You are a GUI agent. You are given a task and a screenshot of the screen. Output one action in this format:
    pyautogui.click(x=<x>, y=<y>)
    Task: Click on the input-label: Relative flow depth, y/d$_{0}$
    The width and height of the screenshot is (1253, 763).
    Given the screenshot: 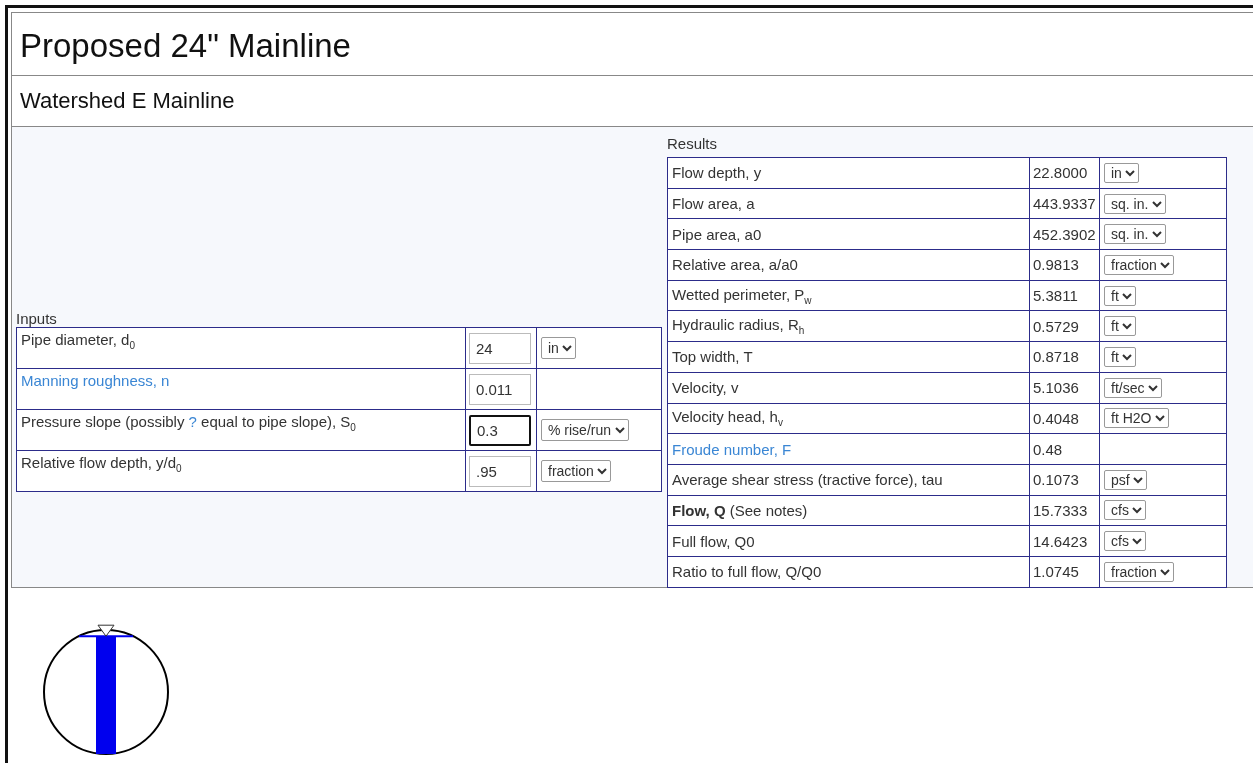 What is the action you would take?
    pyautogui.click(x=241, y=471)
    